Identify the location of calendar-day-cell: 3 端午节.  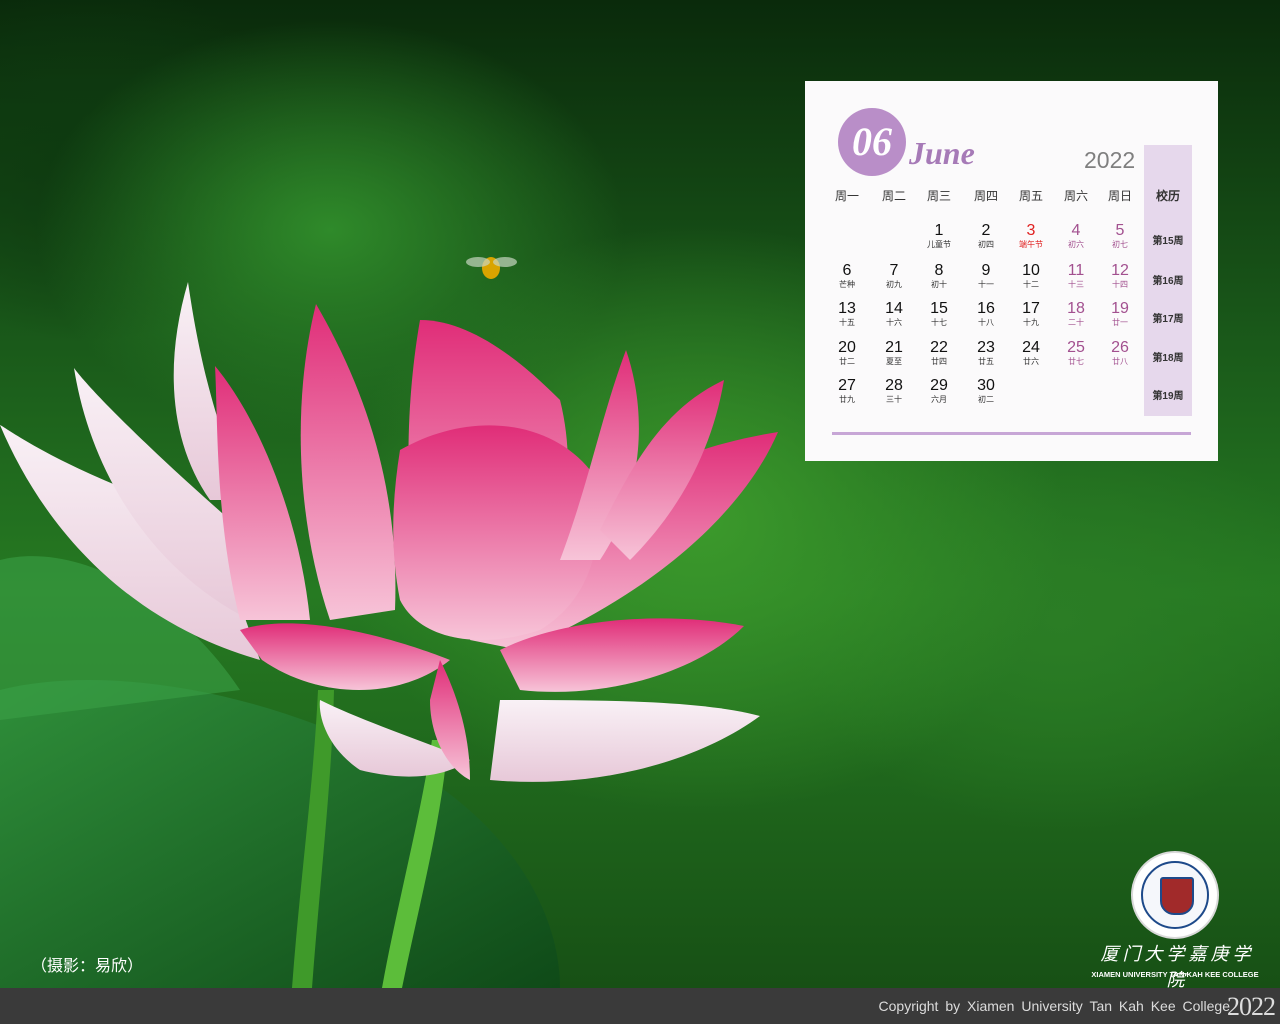
(1031, 236).